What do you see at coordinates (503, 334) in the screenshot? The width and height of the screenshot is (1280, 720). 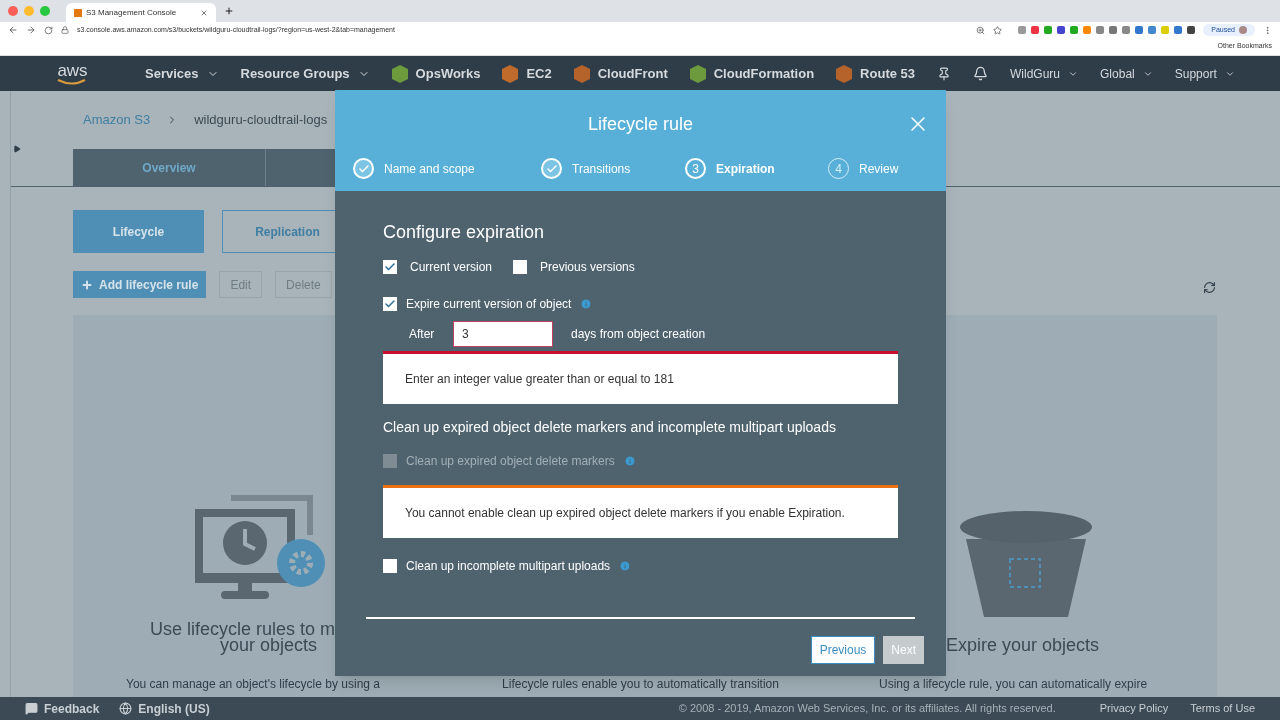 I see `days-input: 3` at bounding box center [503, 334].